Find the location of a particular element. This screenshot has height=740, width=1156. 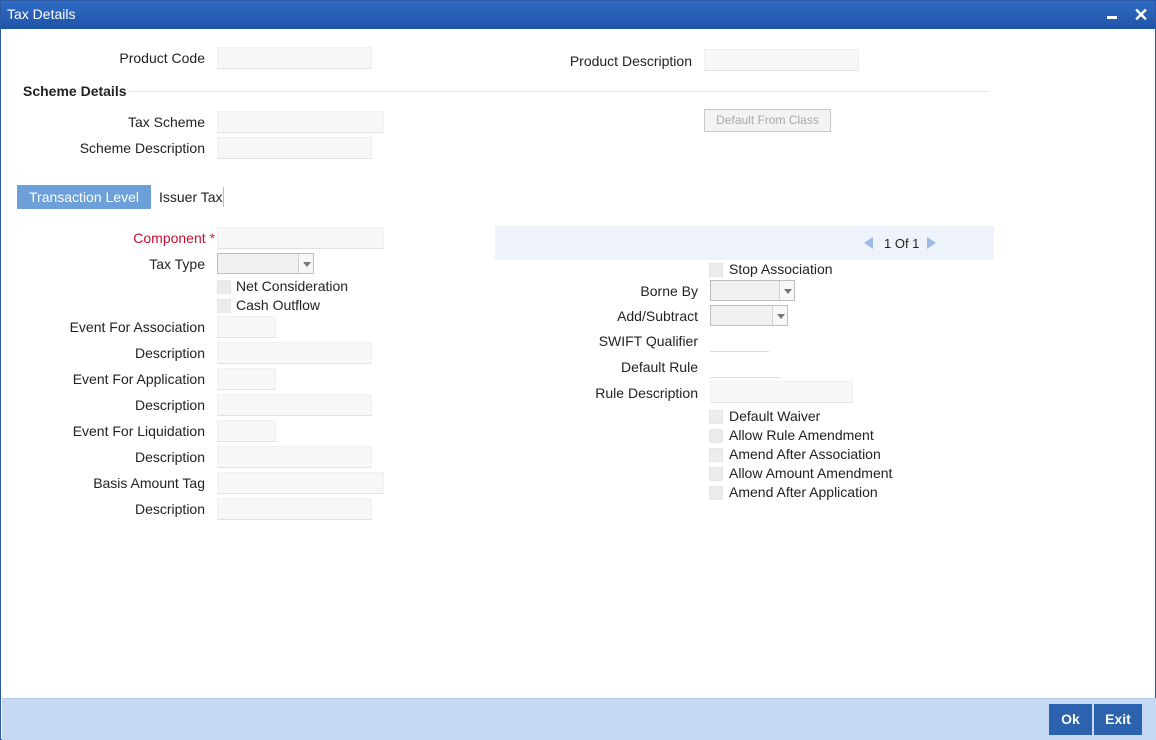

swift-qualifier-label: SWIFT Qualifier is located at coordinates (648, 341).